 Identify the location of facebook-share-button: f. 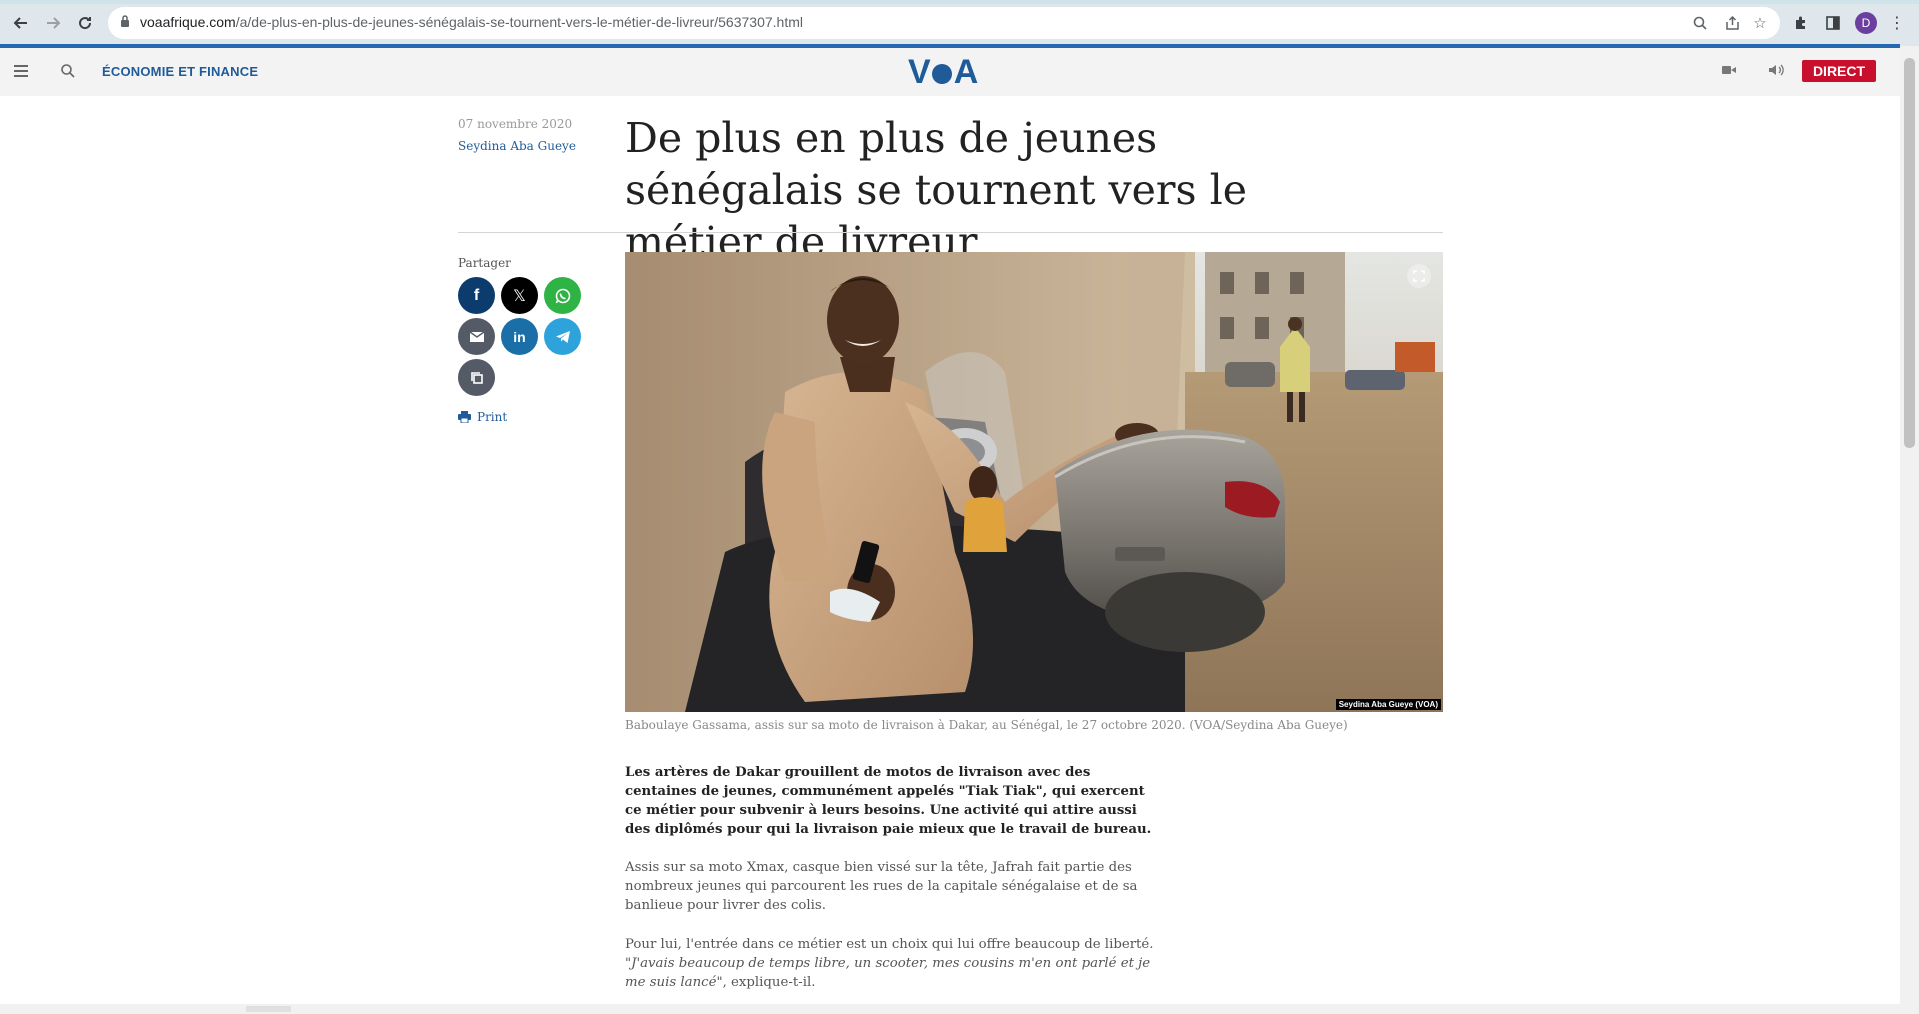
(476, 295).